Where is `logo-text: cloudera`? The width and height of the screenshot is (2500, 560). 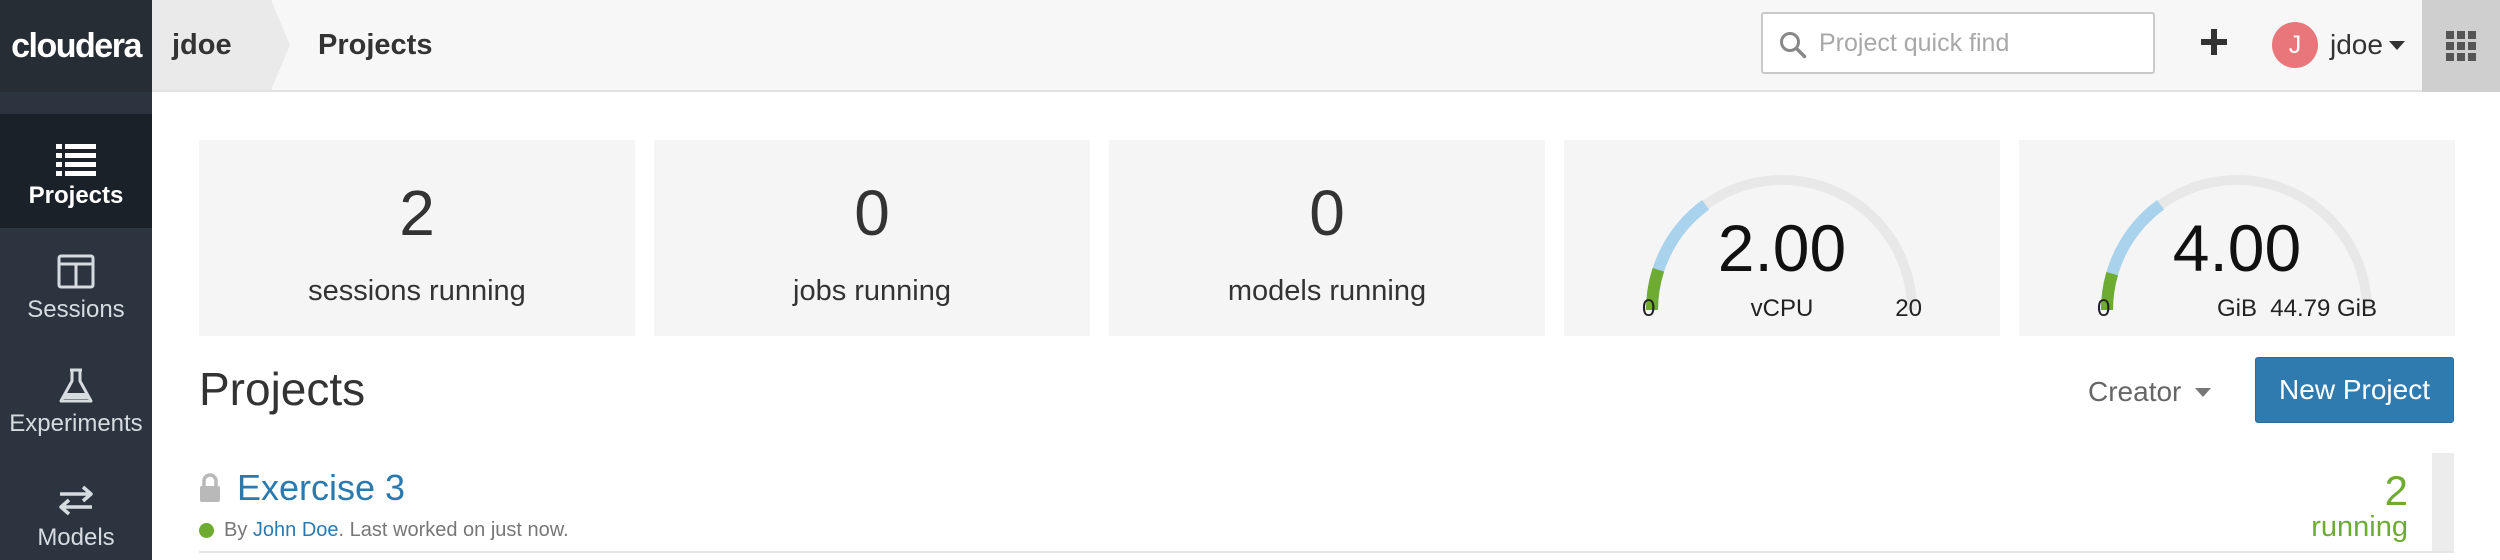 logo-text: cloudera is located at coordinates (76, 45).